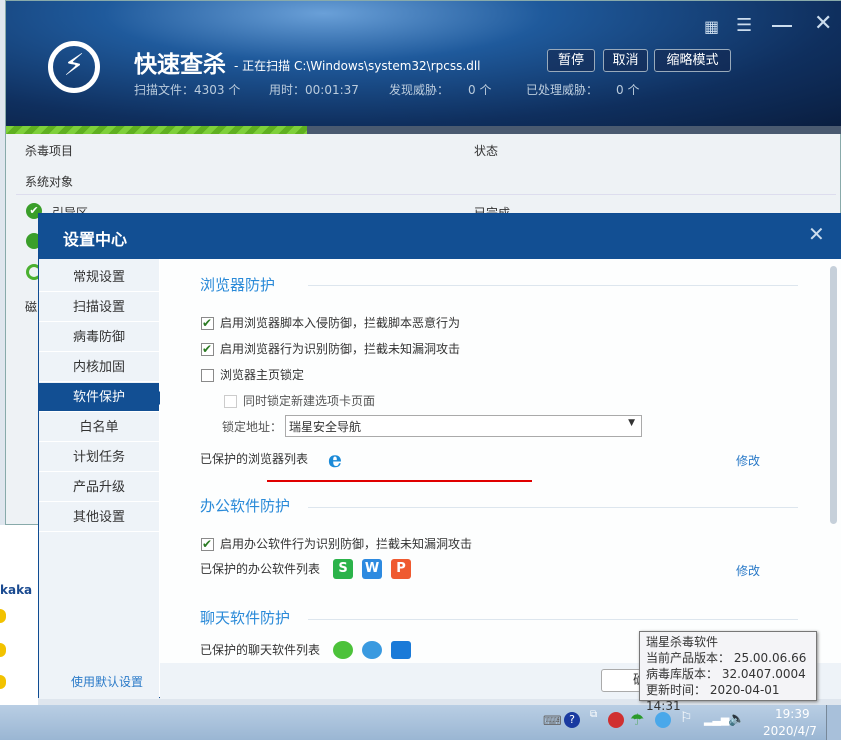 This screenshot has height=740, width=841. What do you see at coordinates (628, 90) in the screenshot?
I see `handled-count: 0 个` at bounding box center [628, 90].